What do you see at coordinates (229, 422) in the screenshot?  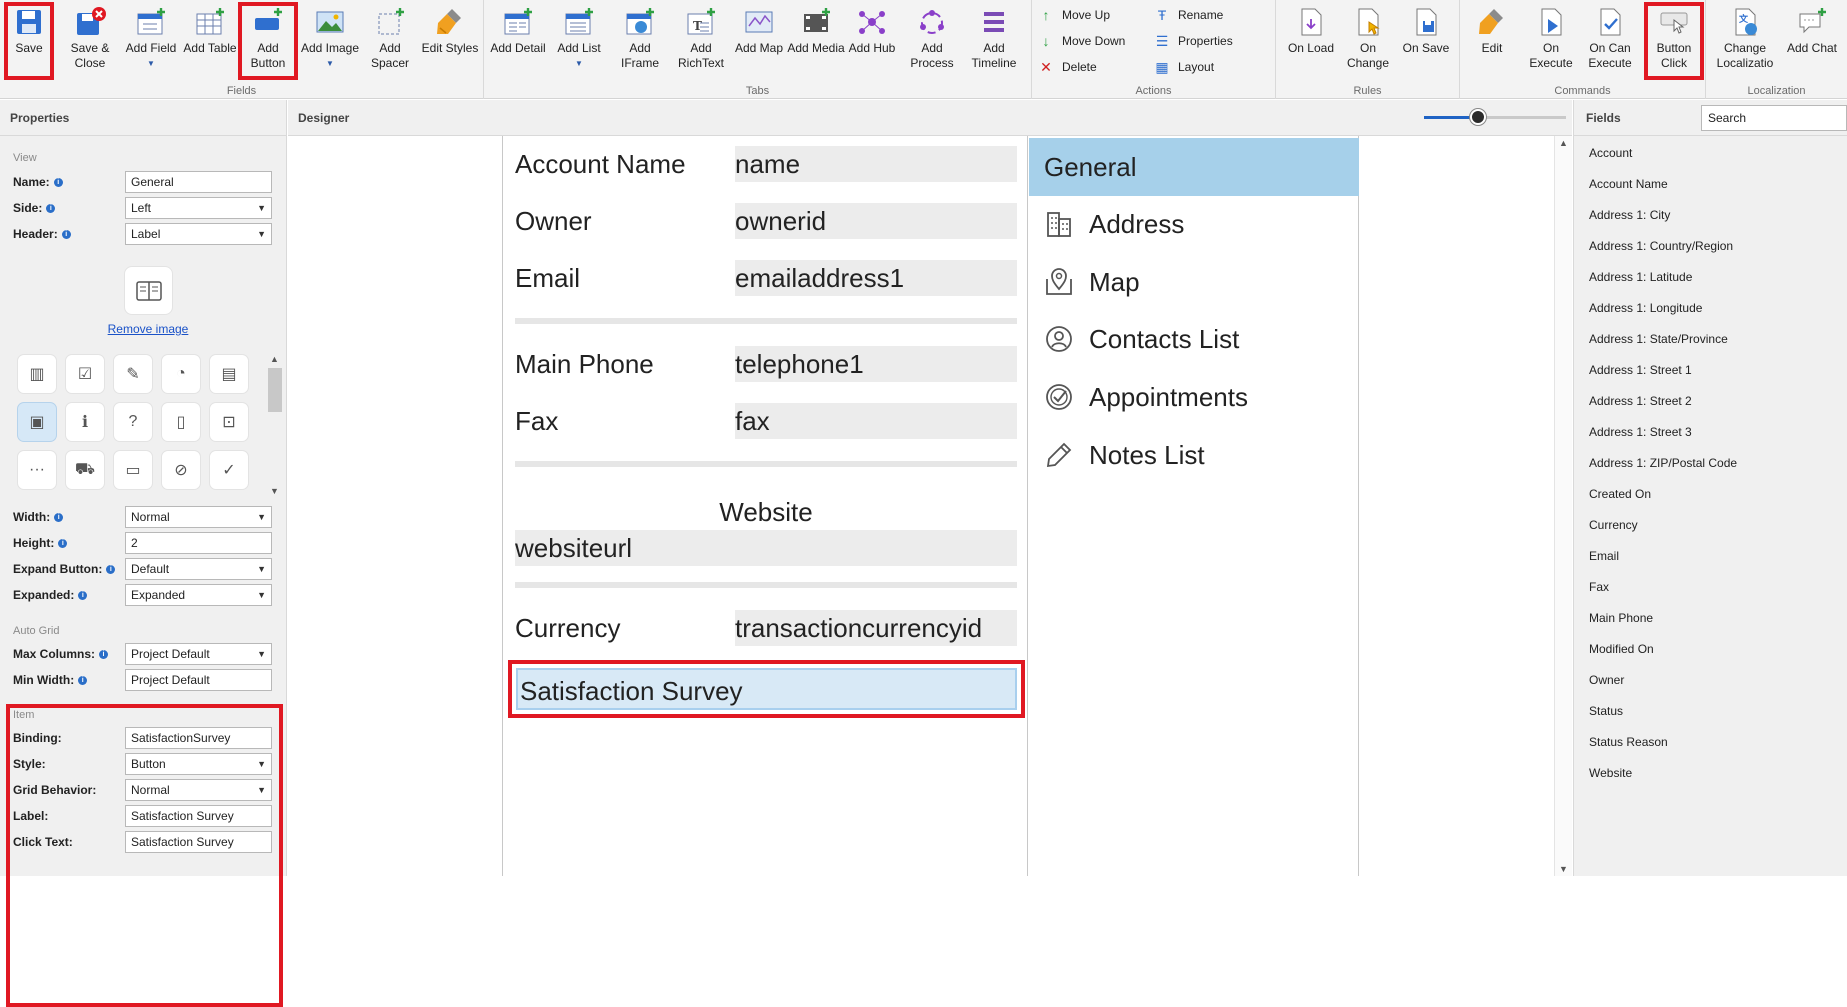 I see `inbox-icon: ⊡` at bounding box center [229, 422].